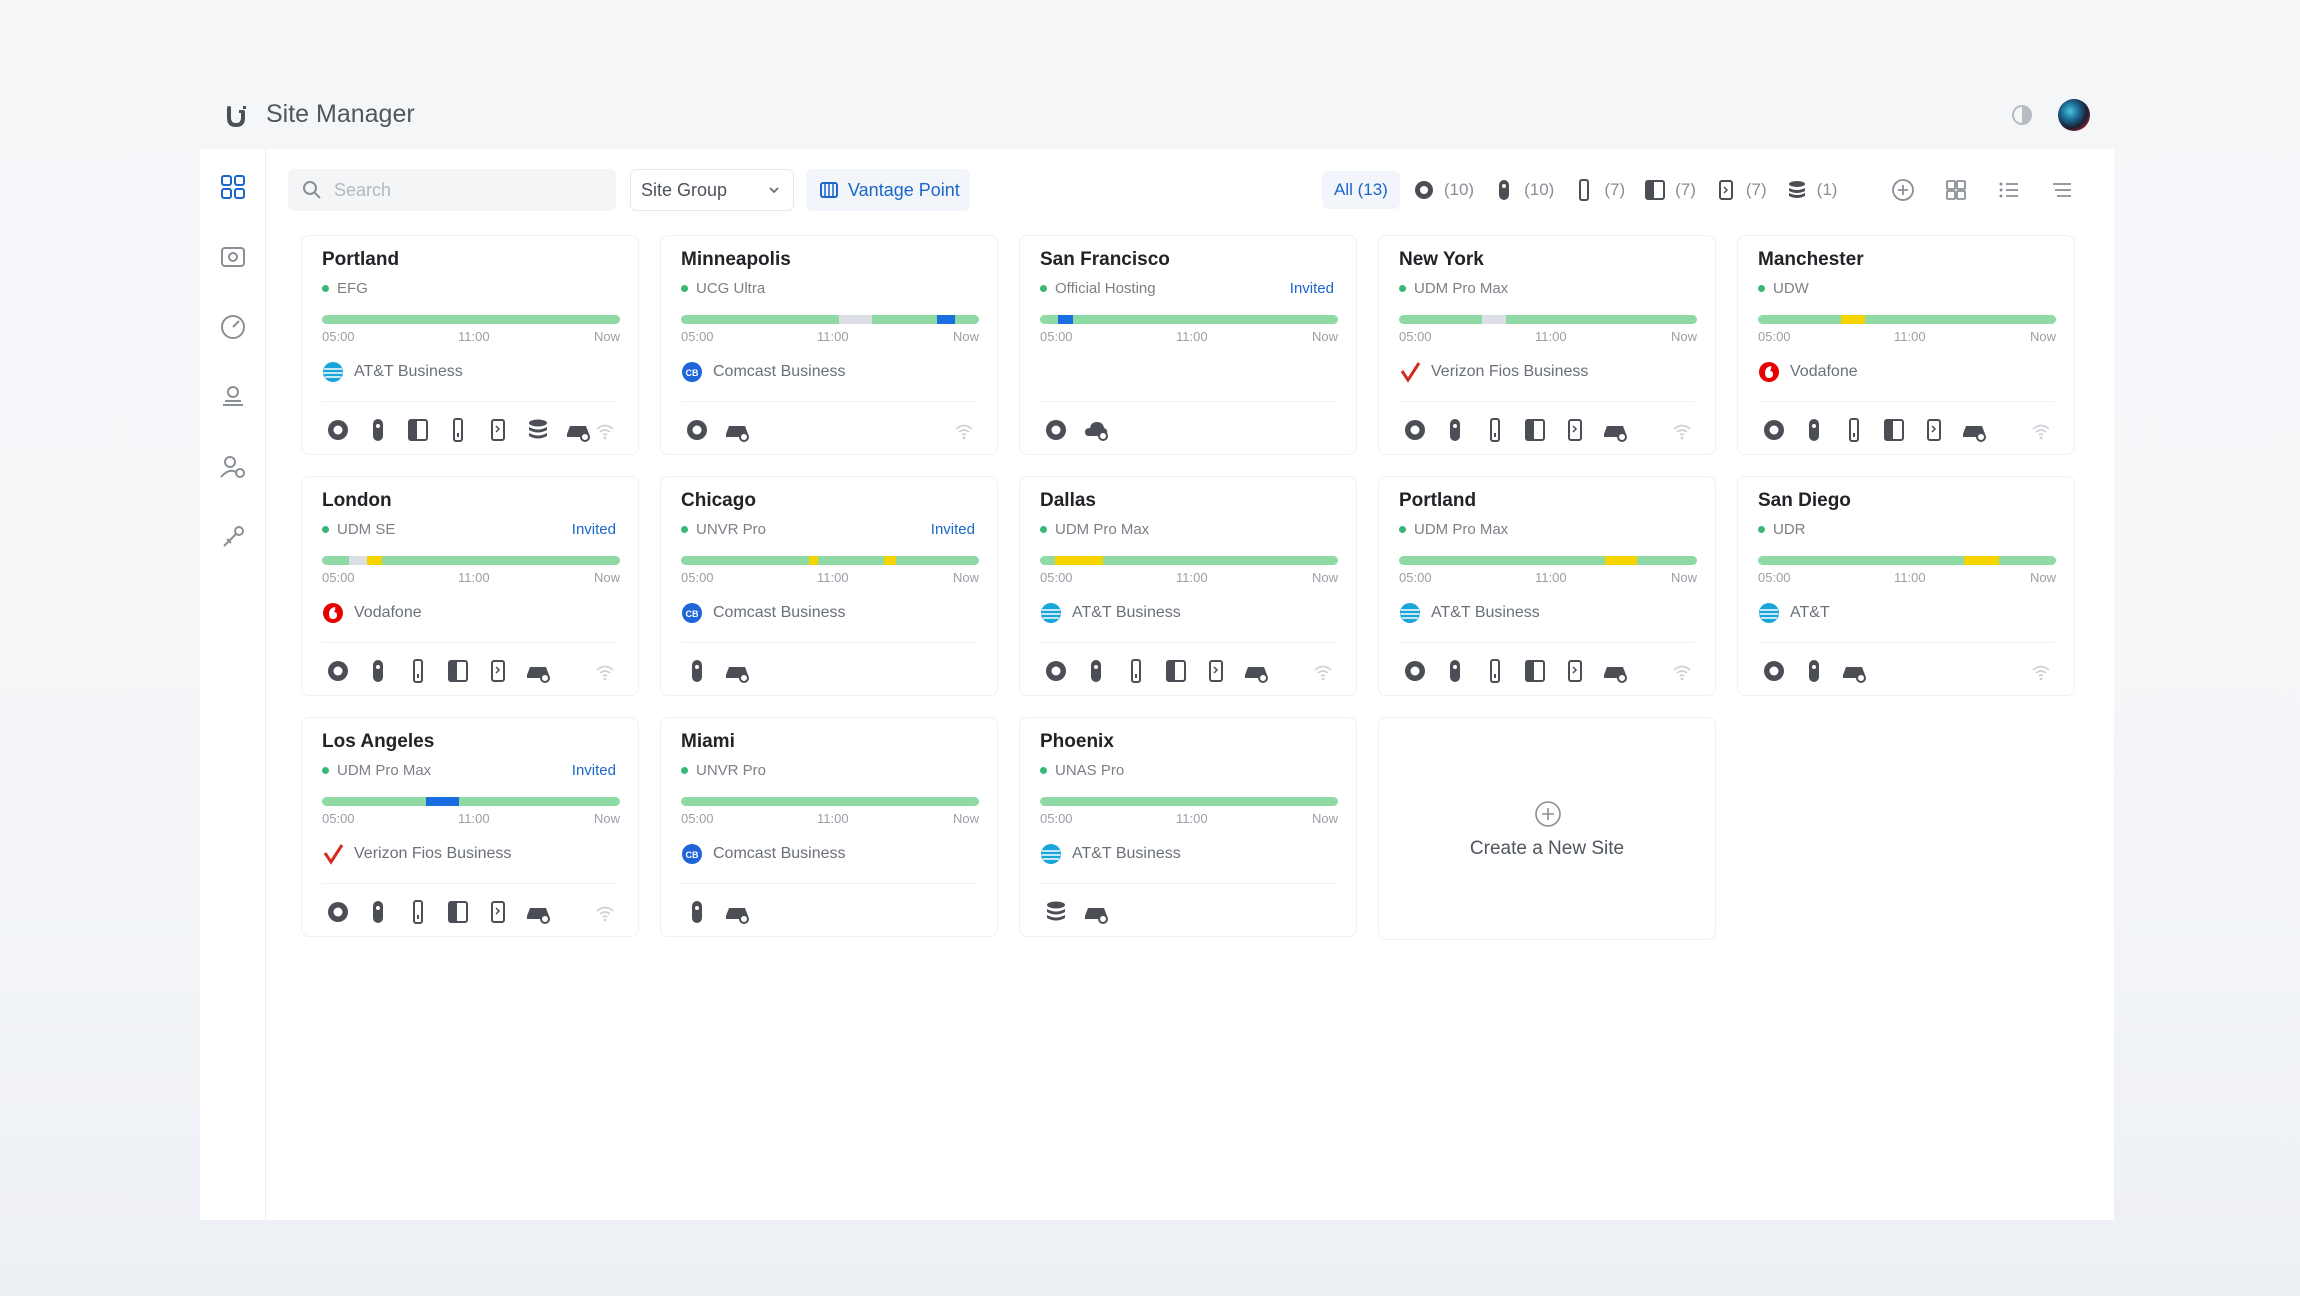  I want to click on filter-switch: (7), so click(1669, 190).